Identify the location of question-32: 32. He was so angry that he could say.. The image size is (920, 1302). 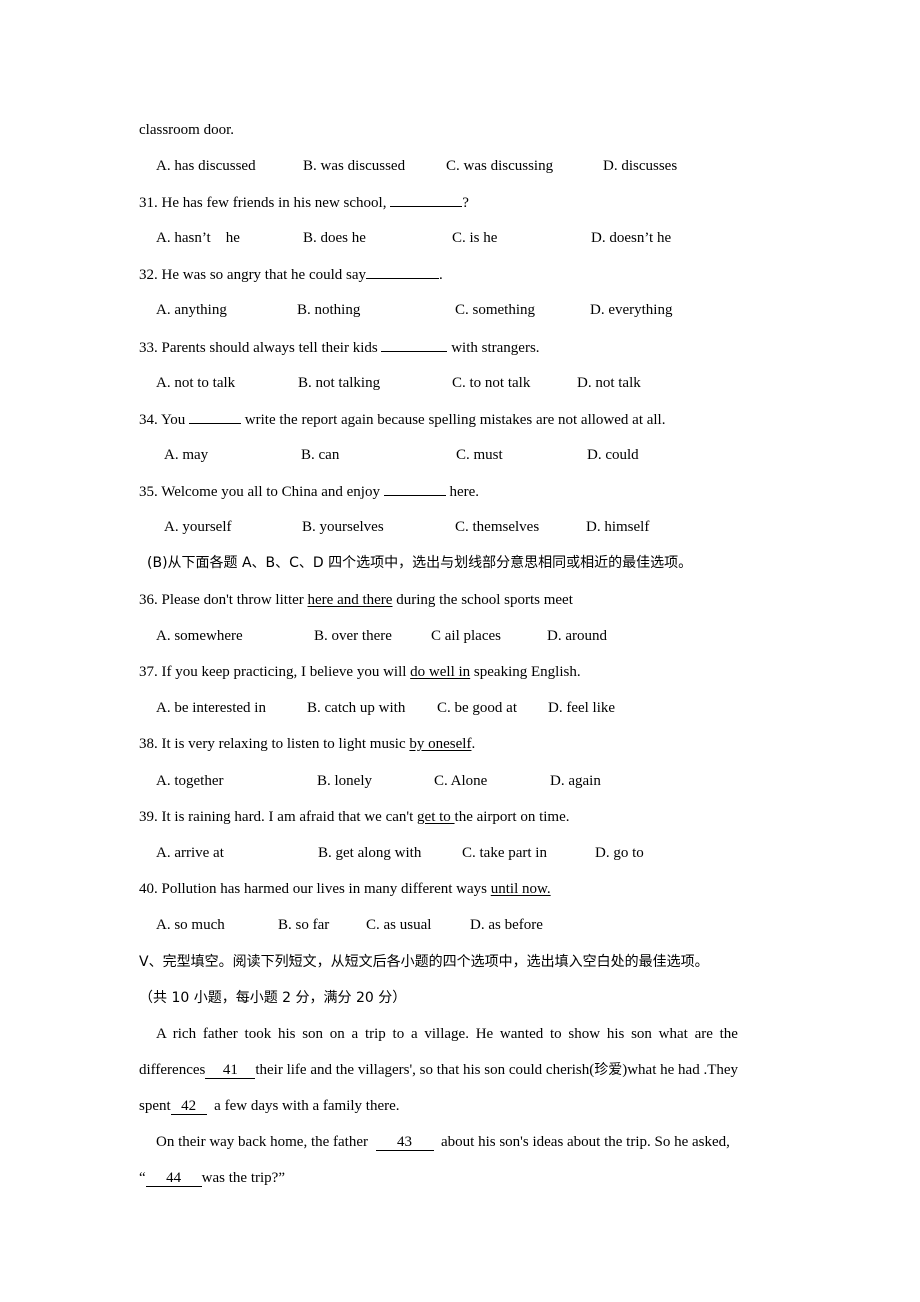
(291, 274).